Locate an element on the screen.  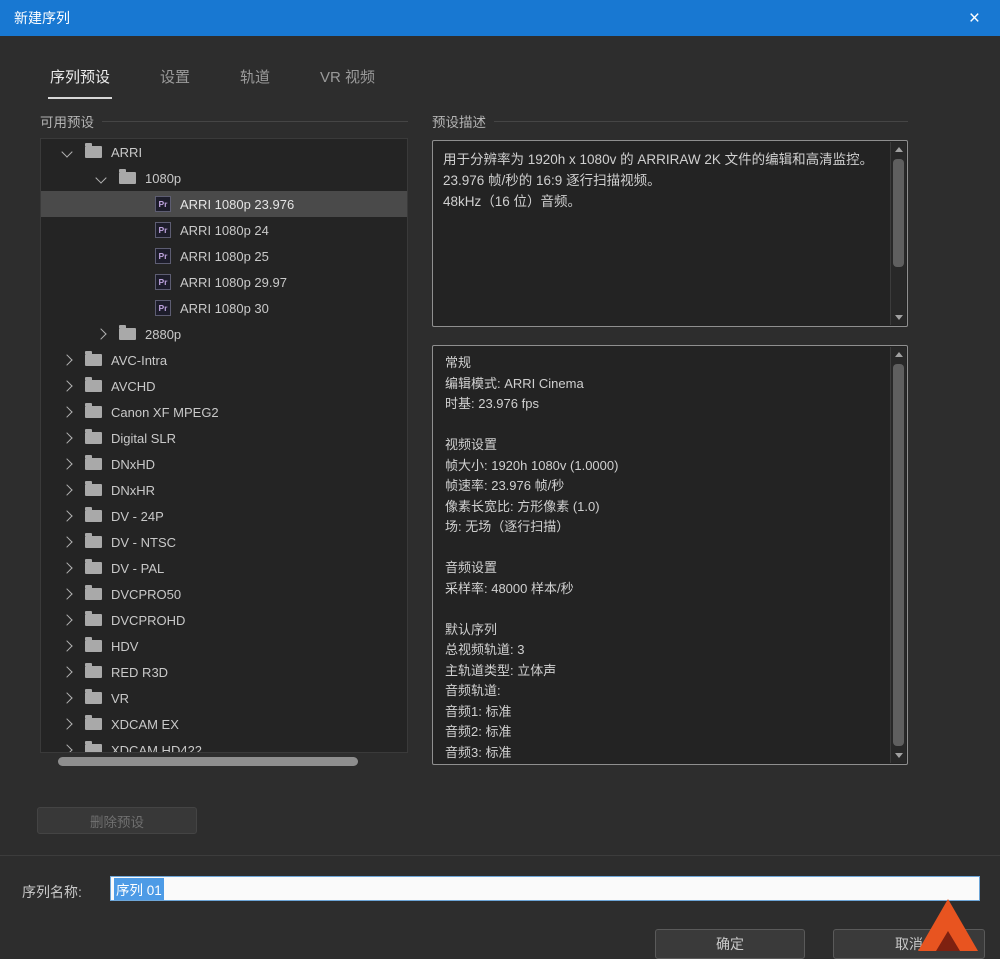
tree-horizontal-scrollbar is located at coordinates (224, 761).